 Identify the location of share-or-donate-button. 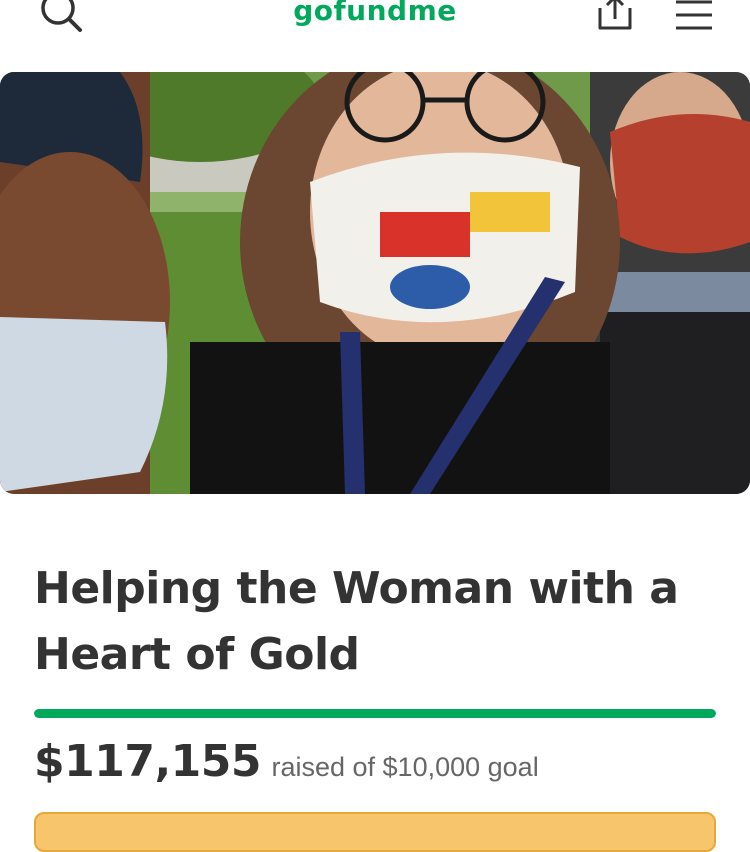
(375, 832).